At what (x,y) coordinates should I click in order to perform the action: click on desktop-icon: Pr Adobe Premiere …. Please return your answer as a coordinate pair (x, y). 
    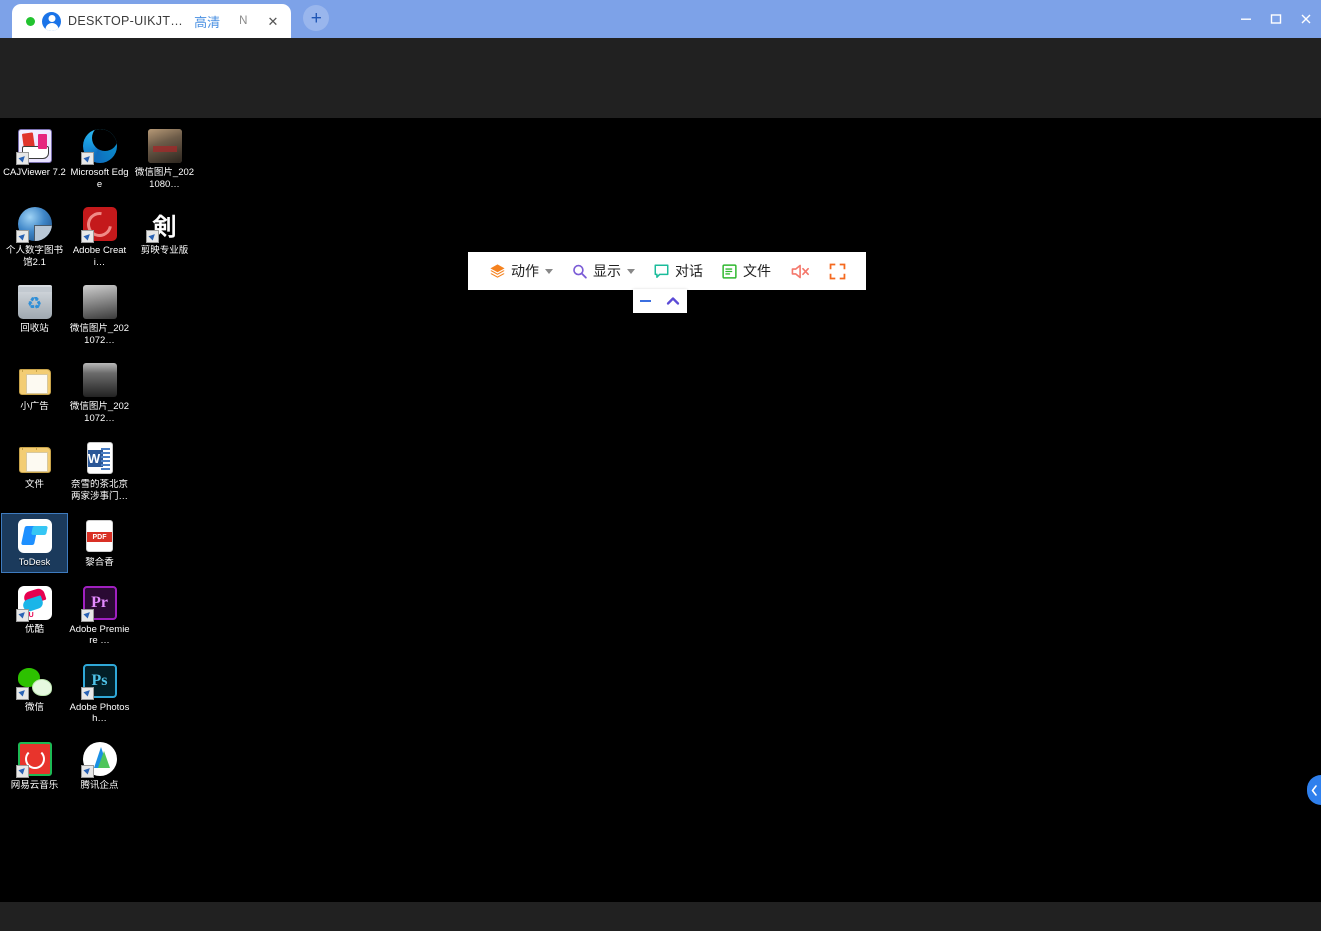
    Looking at the image, I should click on (99, 615).